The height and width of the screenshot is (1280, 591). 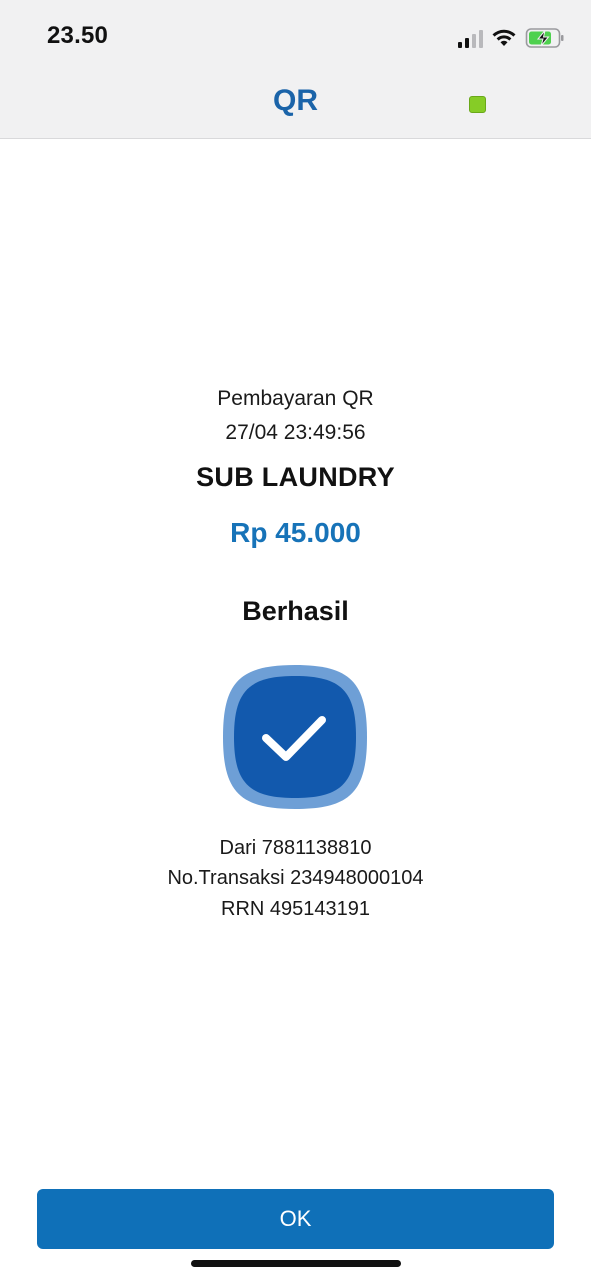 I want to click on transaction-status: Berhasil, so click(x=295, y=611).